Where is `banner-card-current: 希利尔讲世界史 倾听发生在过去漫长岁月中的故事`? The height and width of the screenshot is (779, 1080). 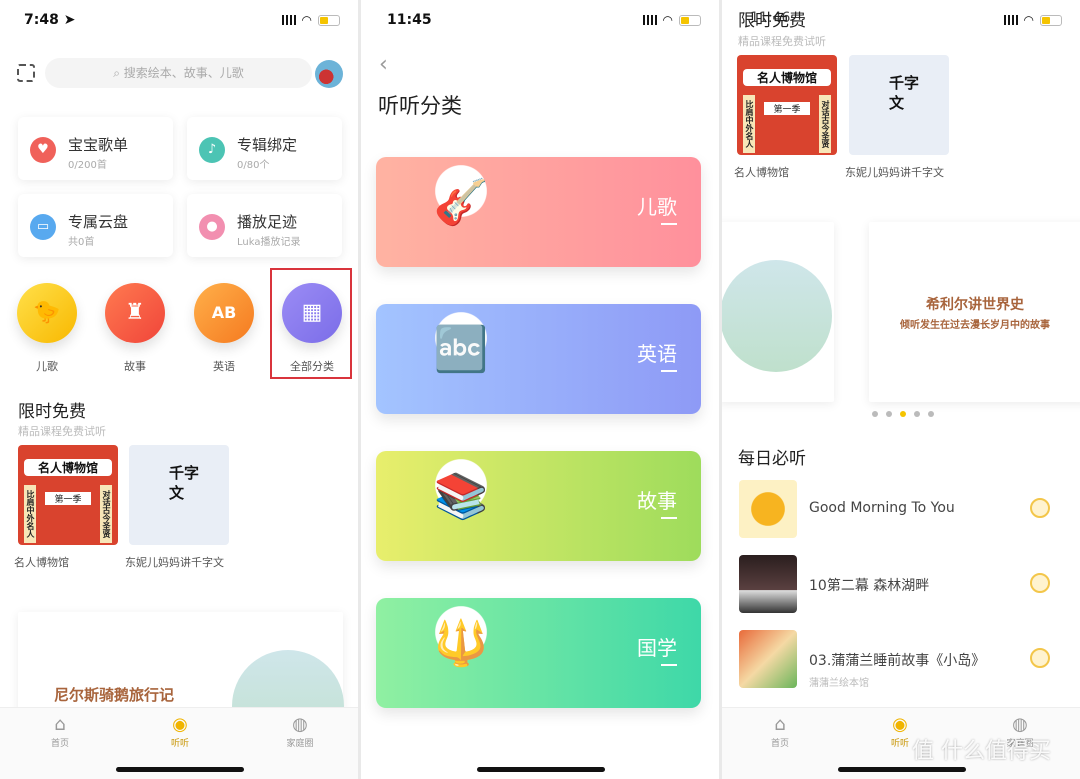 banner-card-current: 希利尔讲世界史 倾听发生在过去漫长岁月中的故事 is located at coordinates (974, 312).